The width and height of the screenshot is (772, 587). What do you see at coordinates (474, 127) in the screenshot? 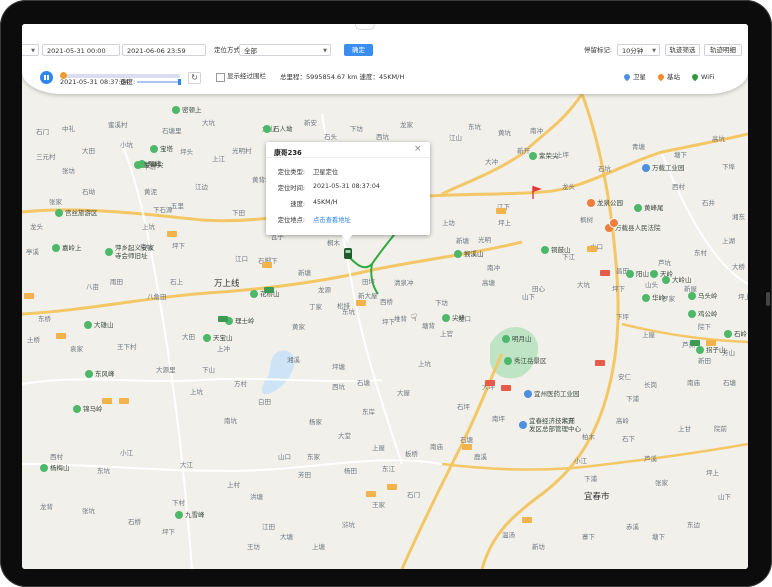
I see `map-place-label: 东坑` at bounding box center [474, 127].